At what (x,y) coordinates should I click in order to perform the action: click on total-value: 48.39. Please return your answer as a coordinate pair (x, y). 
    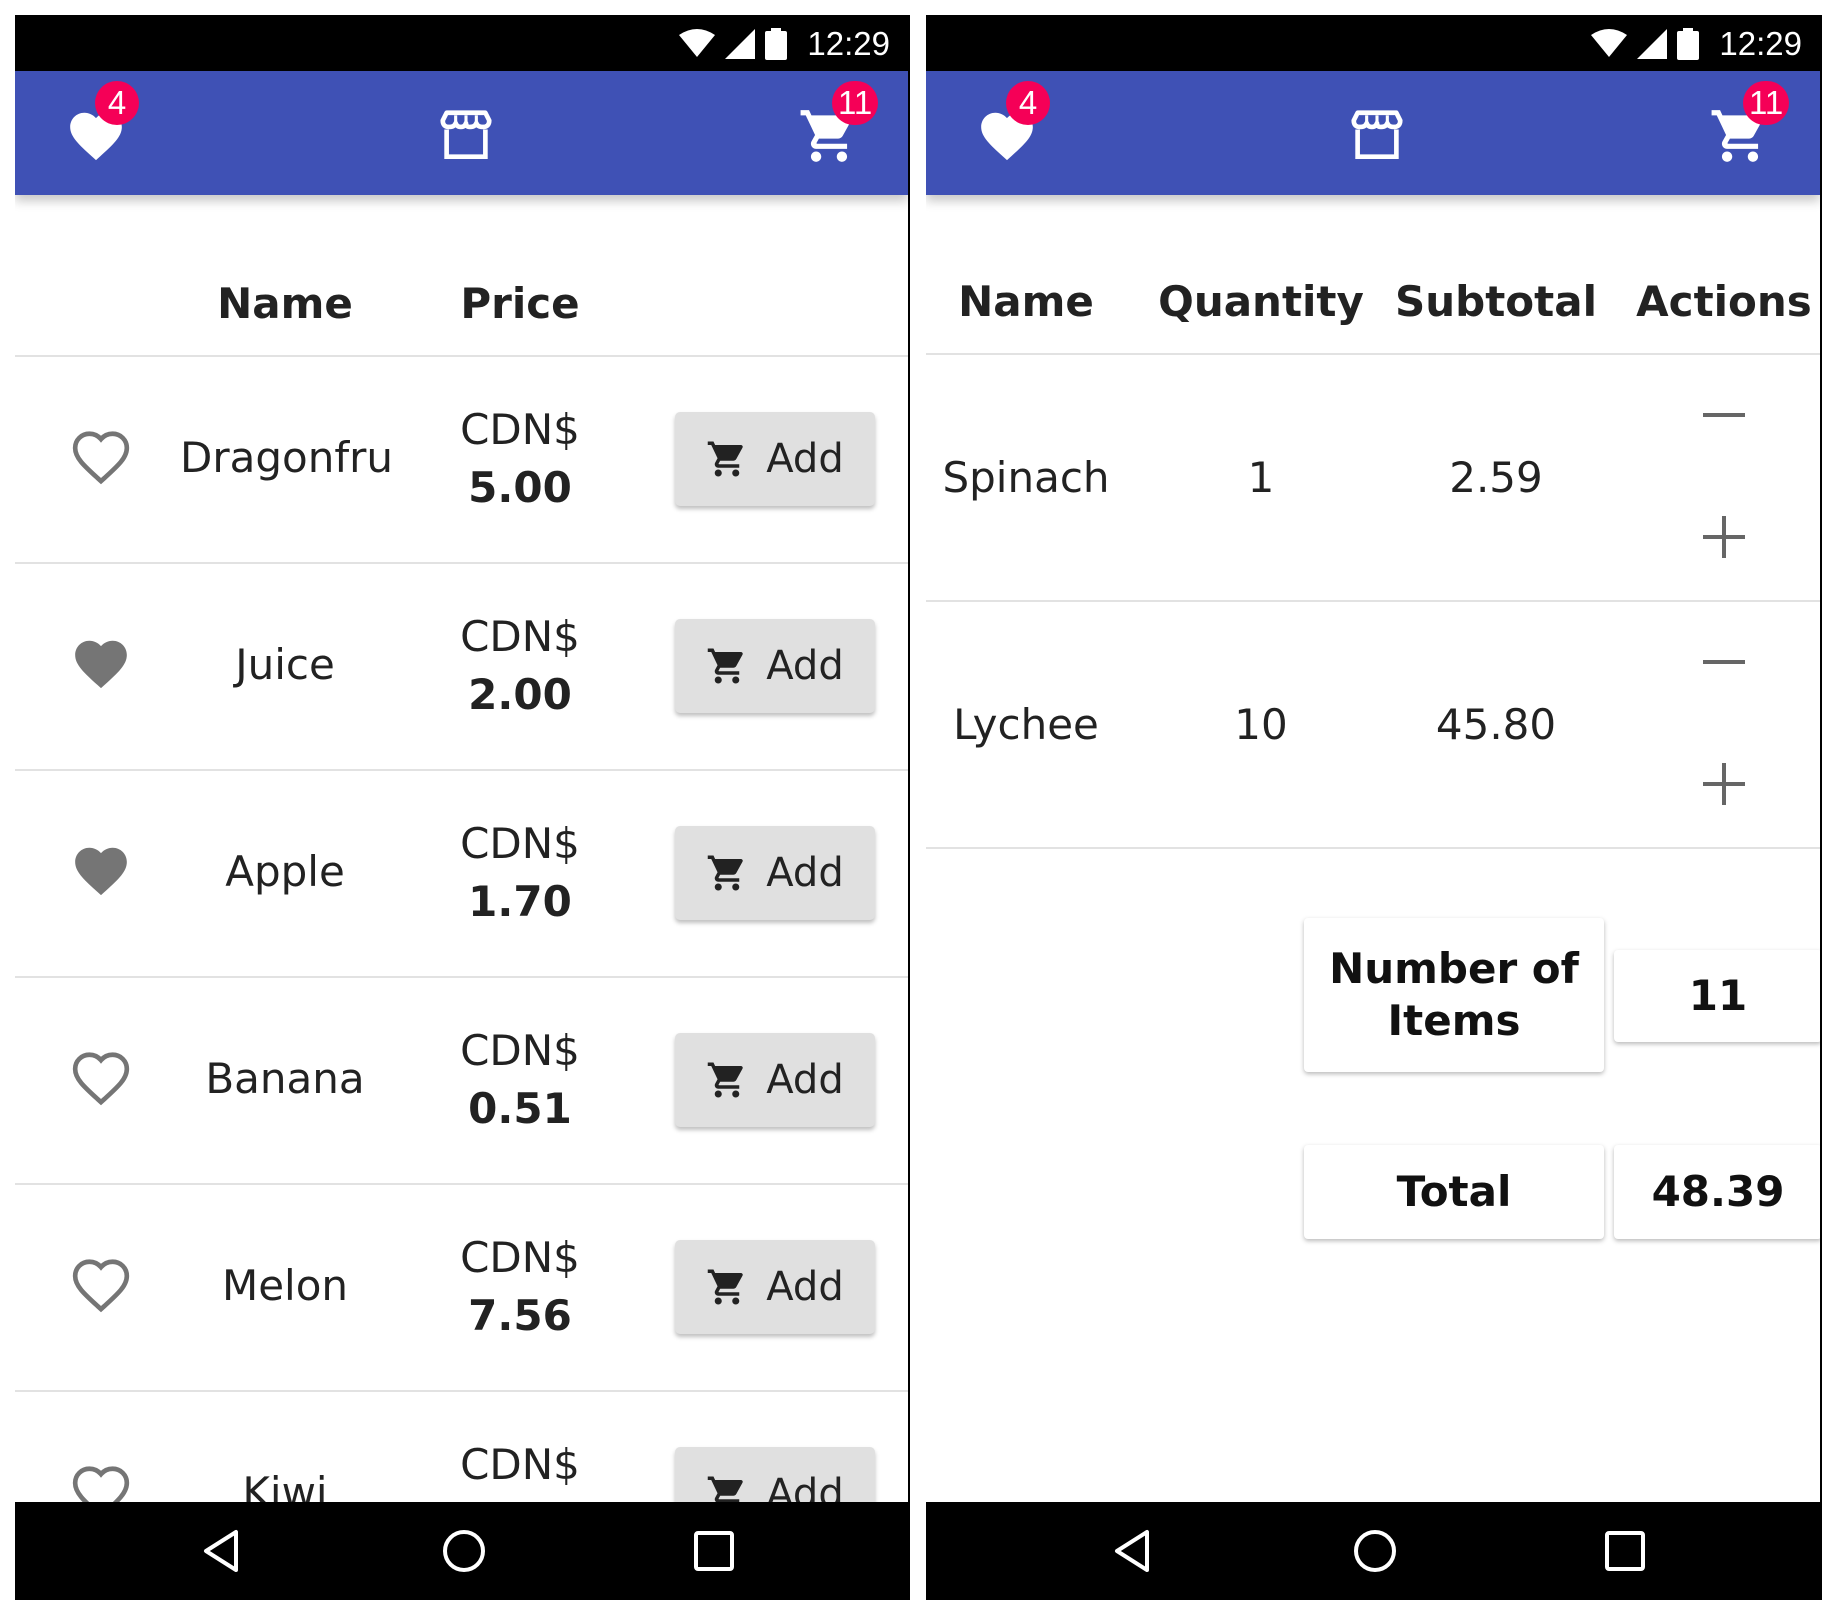
    Looking at the image, I should click on (1717, 1192).